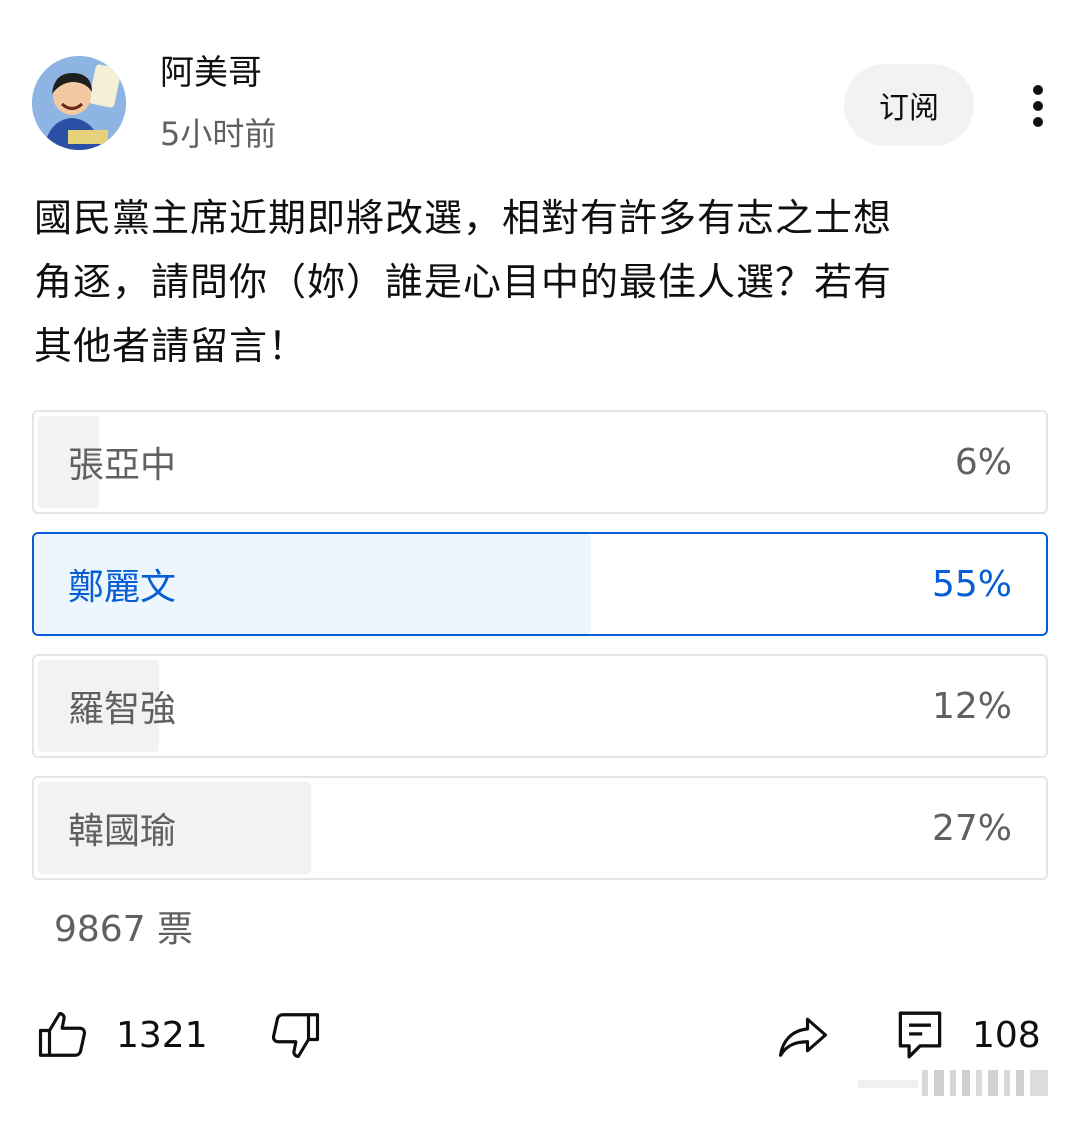  I want to click on poll-option: 韓國瑜 27%, so click(540, 828).